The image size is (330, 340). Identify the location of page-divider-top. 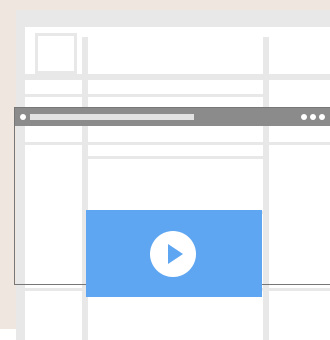
(177, 77).